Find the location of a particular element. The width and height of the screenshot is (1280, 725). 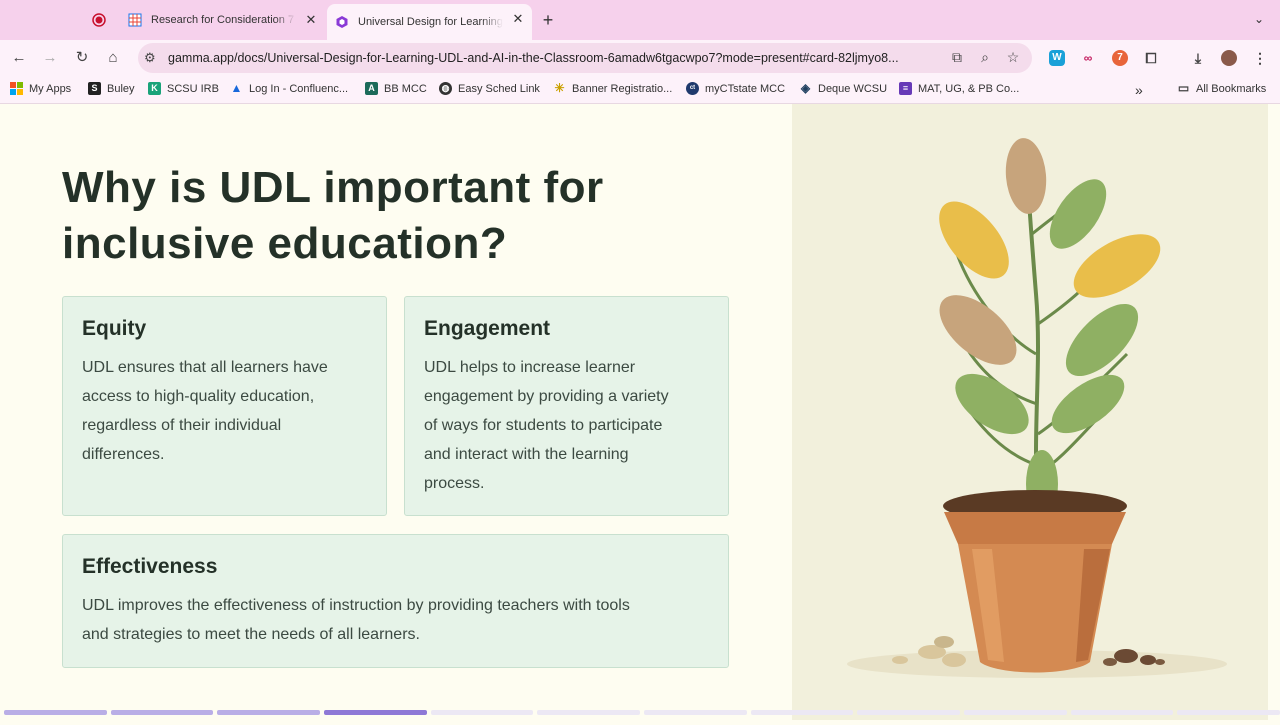

bookmark-label: Deque WCSU is located at coordinates (853, 88).